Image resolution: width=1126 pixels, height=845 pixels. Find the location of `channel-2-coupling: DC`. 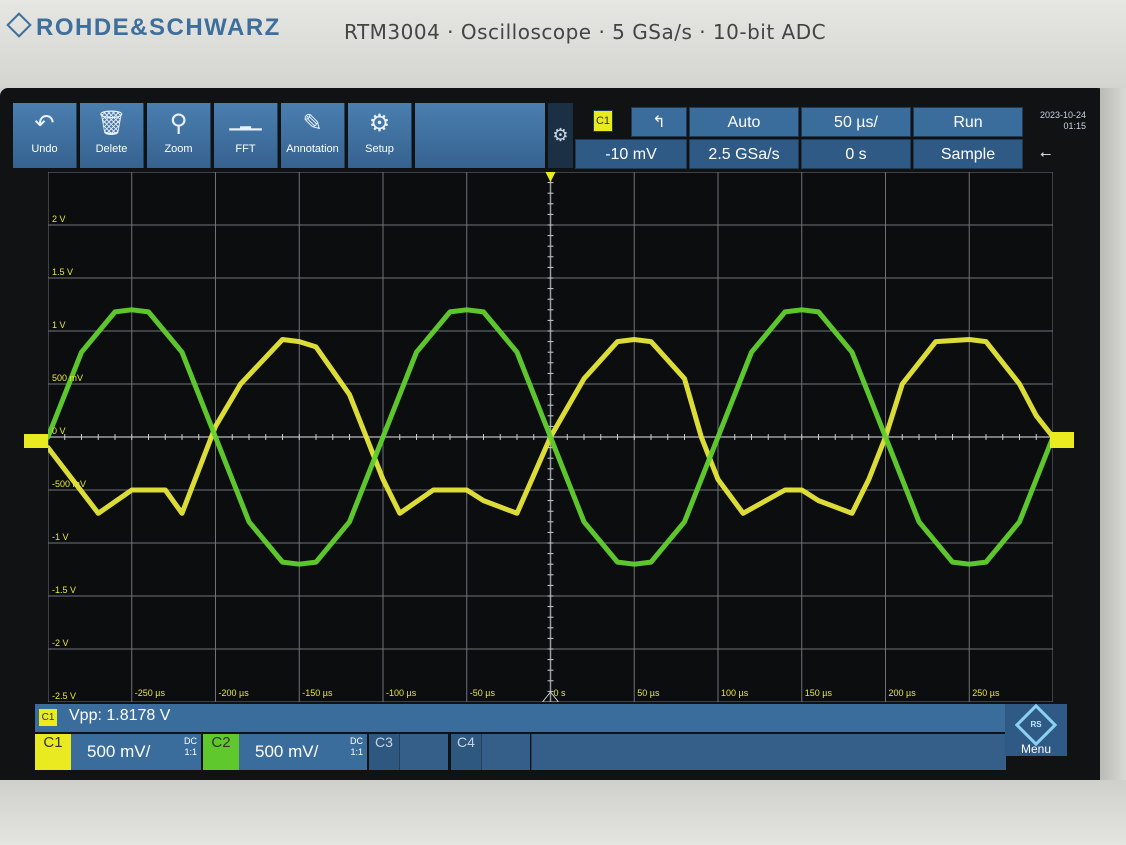

channel-2-coupling: DC is located at coordinates (356, 741).